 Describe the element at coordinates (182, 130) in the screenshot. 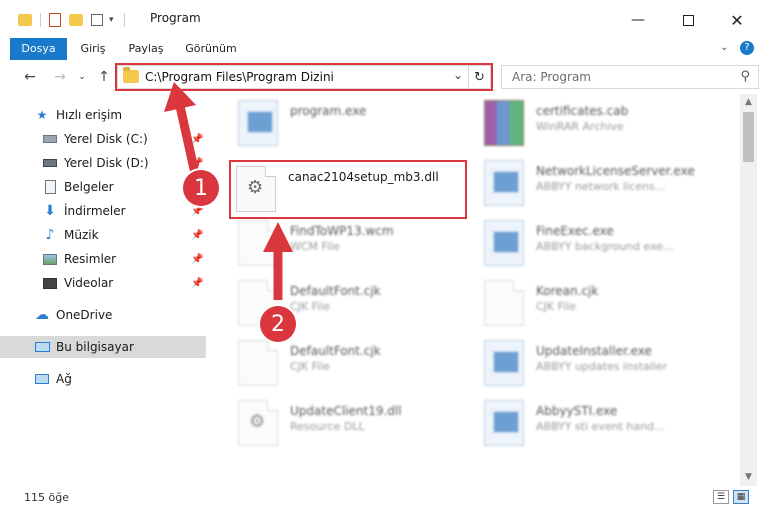

I see `arrow-to-address-bar` at that location.